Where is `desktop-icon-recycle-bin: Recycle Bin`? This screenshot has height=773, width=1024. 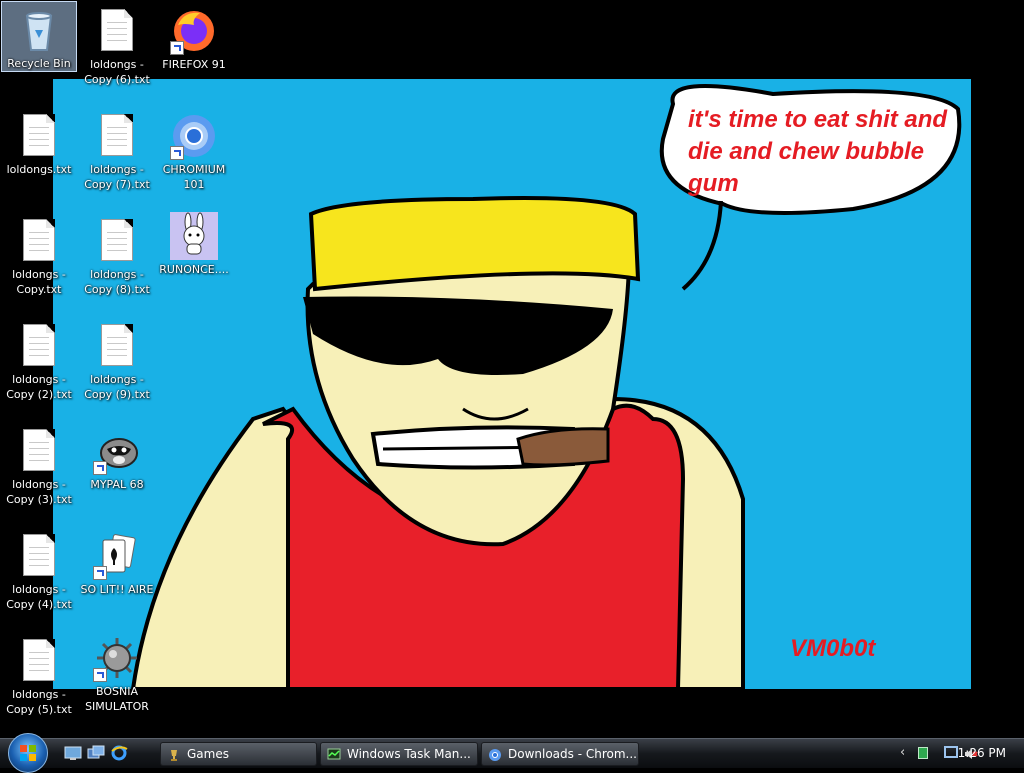
desktop-icon-recycle-bin: Recycle Bin is located at coordinates (39, 36).